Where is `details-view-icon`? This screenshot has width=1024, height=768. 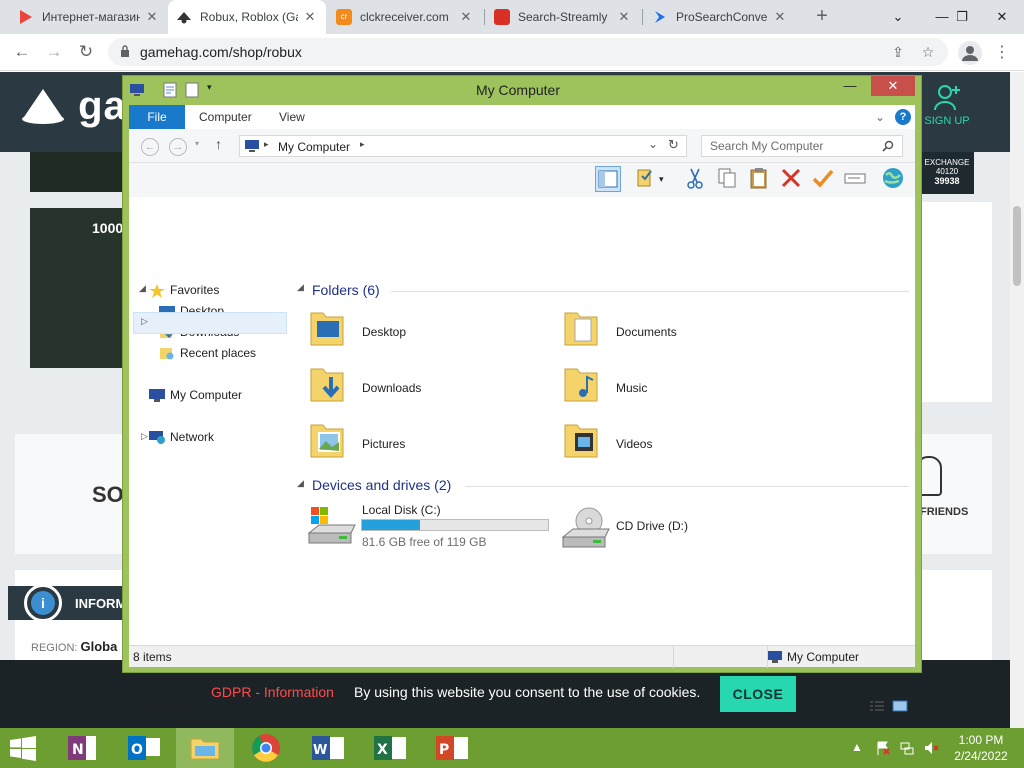 details-view-icon is located at coordinates (877, 707).